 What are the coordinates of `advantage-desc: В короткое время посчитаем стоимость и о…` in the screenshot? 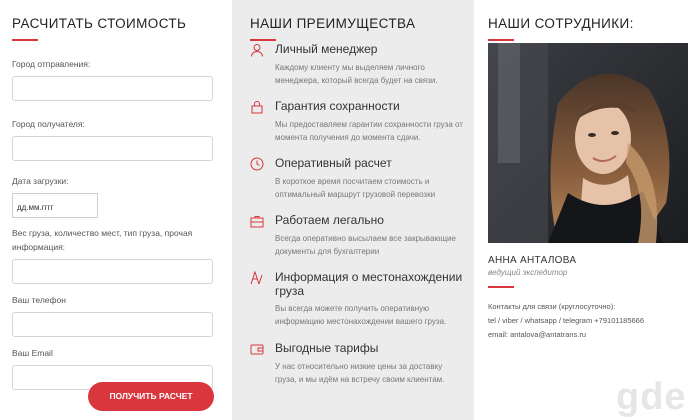 It's located at (355, 188).